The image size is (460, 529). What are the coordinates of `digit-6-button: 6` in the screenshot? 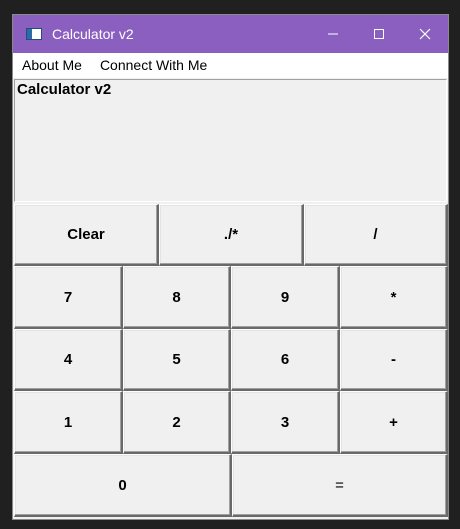 It's located at (285, 360).